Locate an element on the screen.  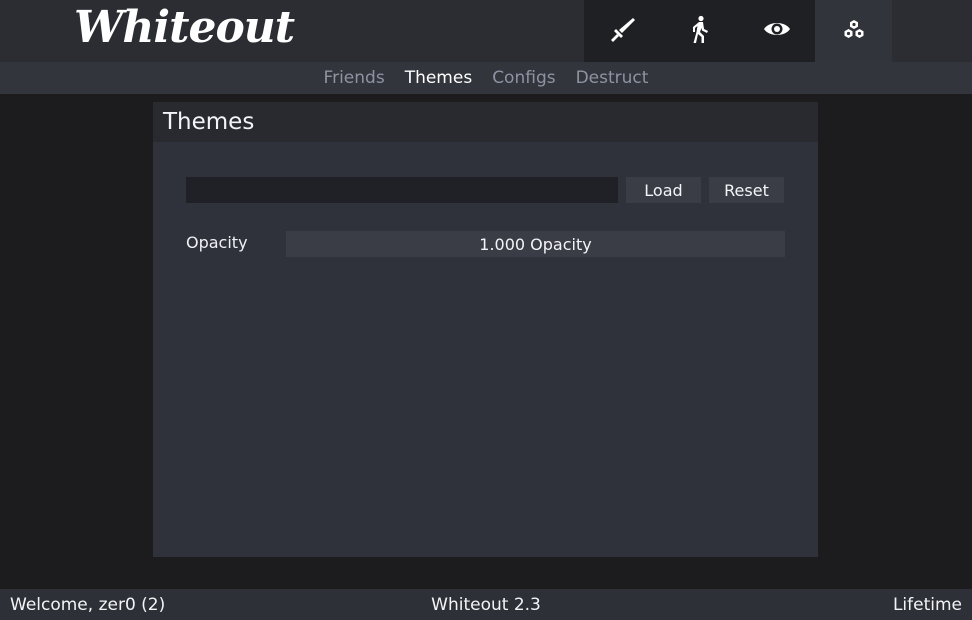
walking-person-icon is located at coordinates (700, 31).